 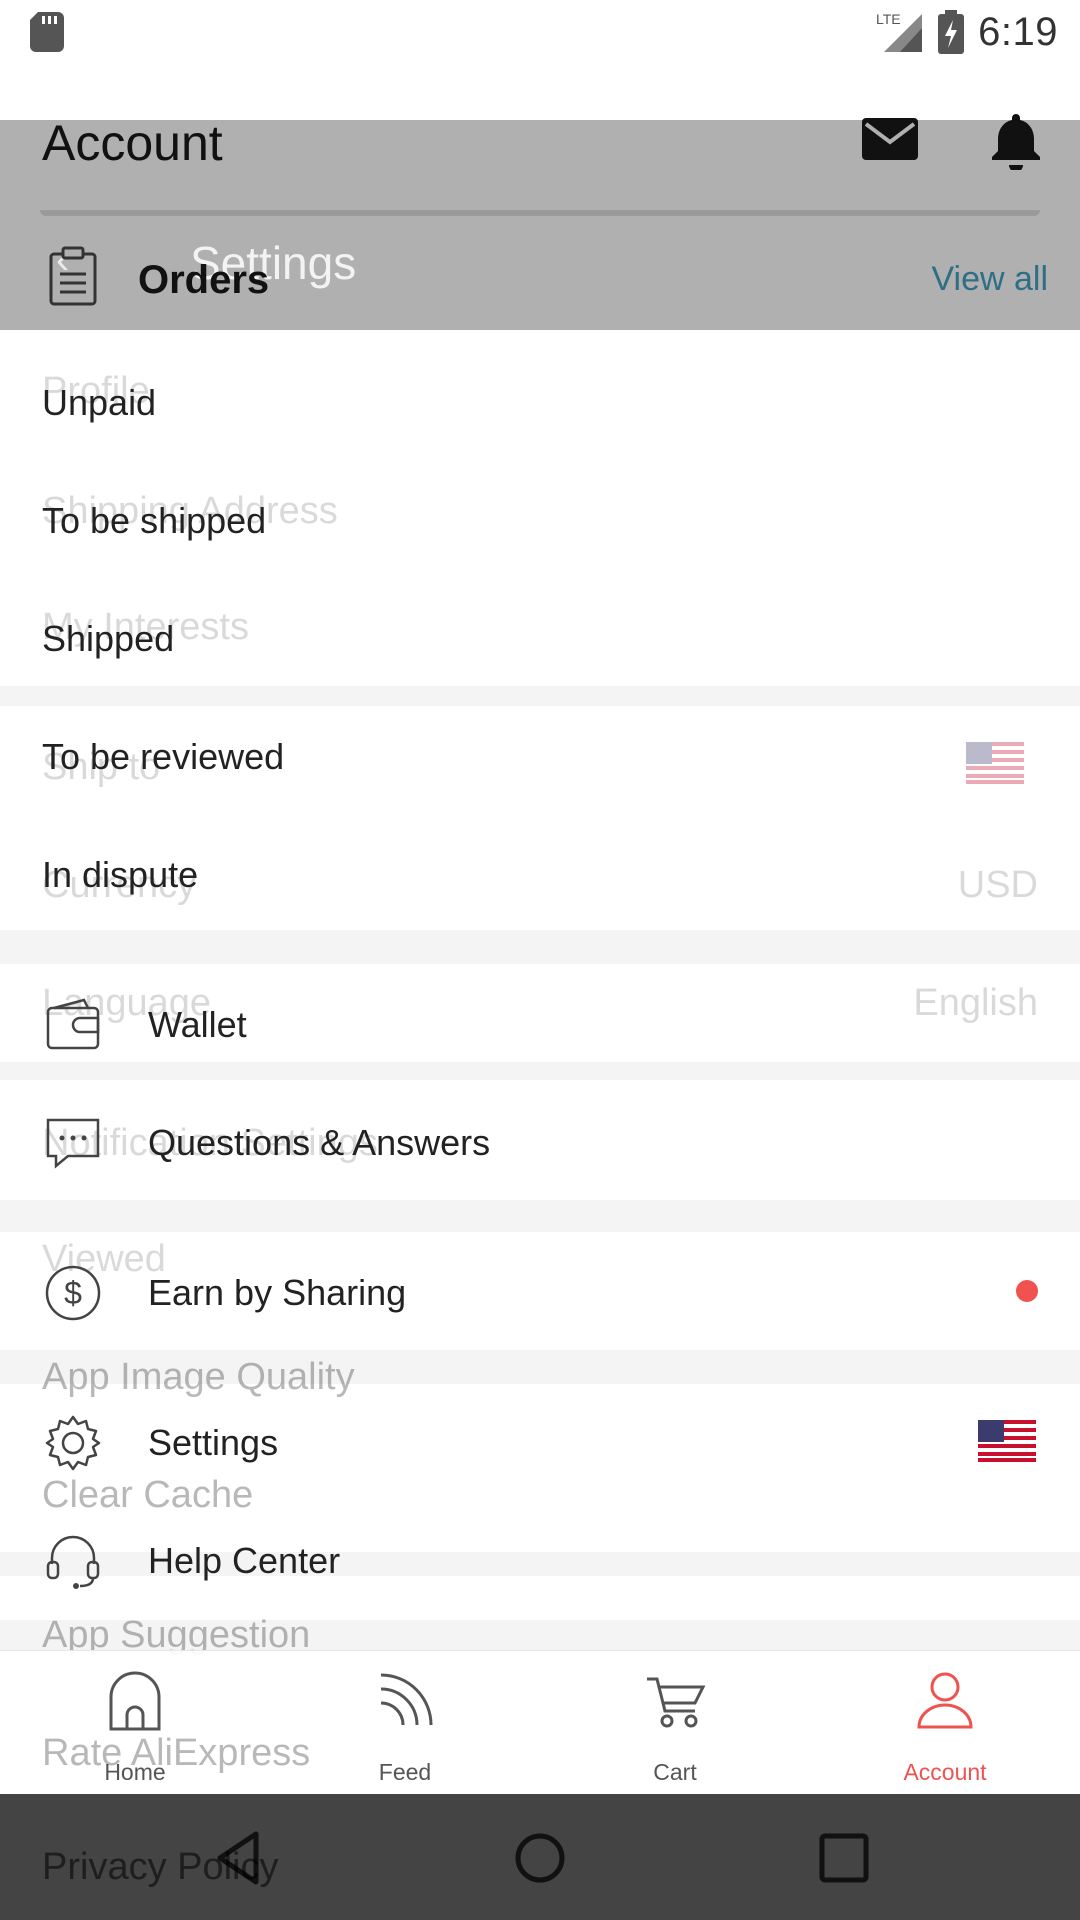 I want to click on nav-cart: Cart, so click(x=675, y=1723).